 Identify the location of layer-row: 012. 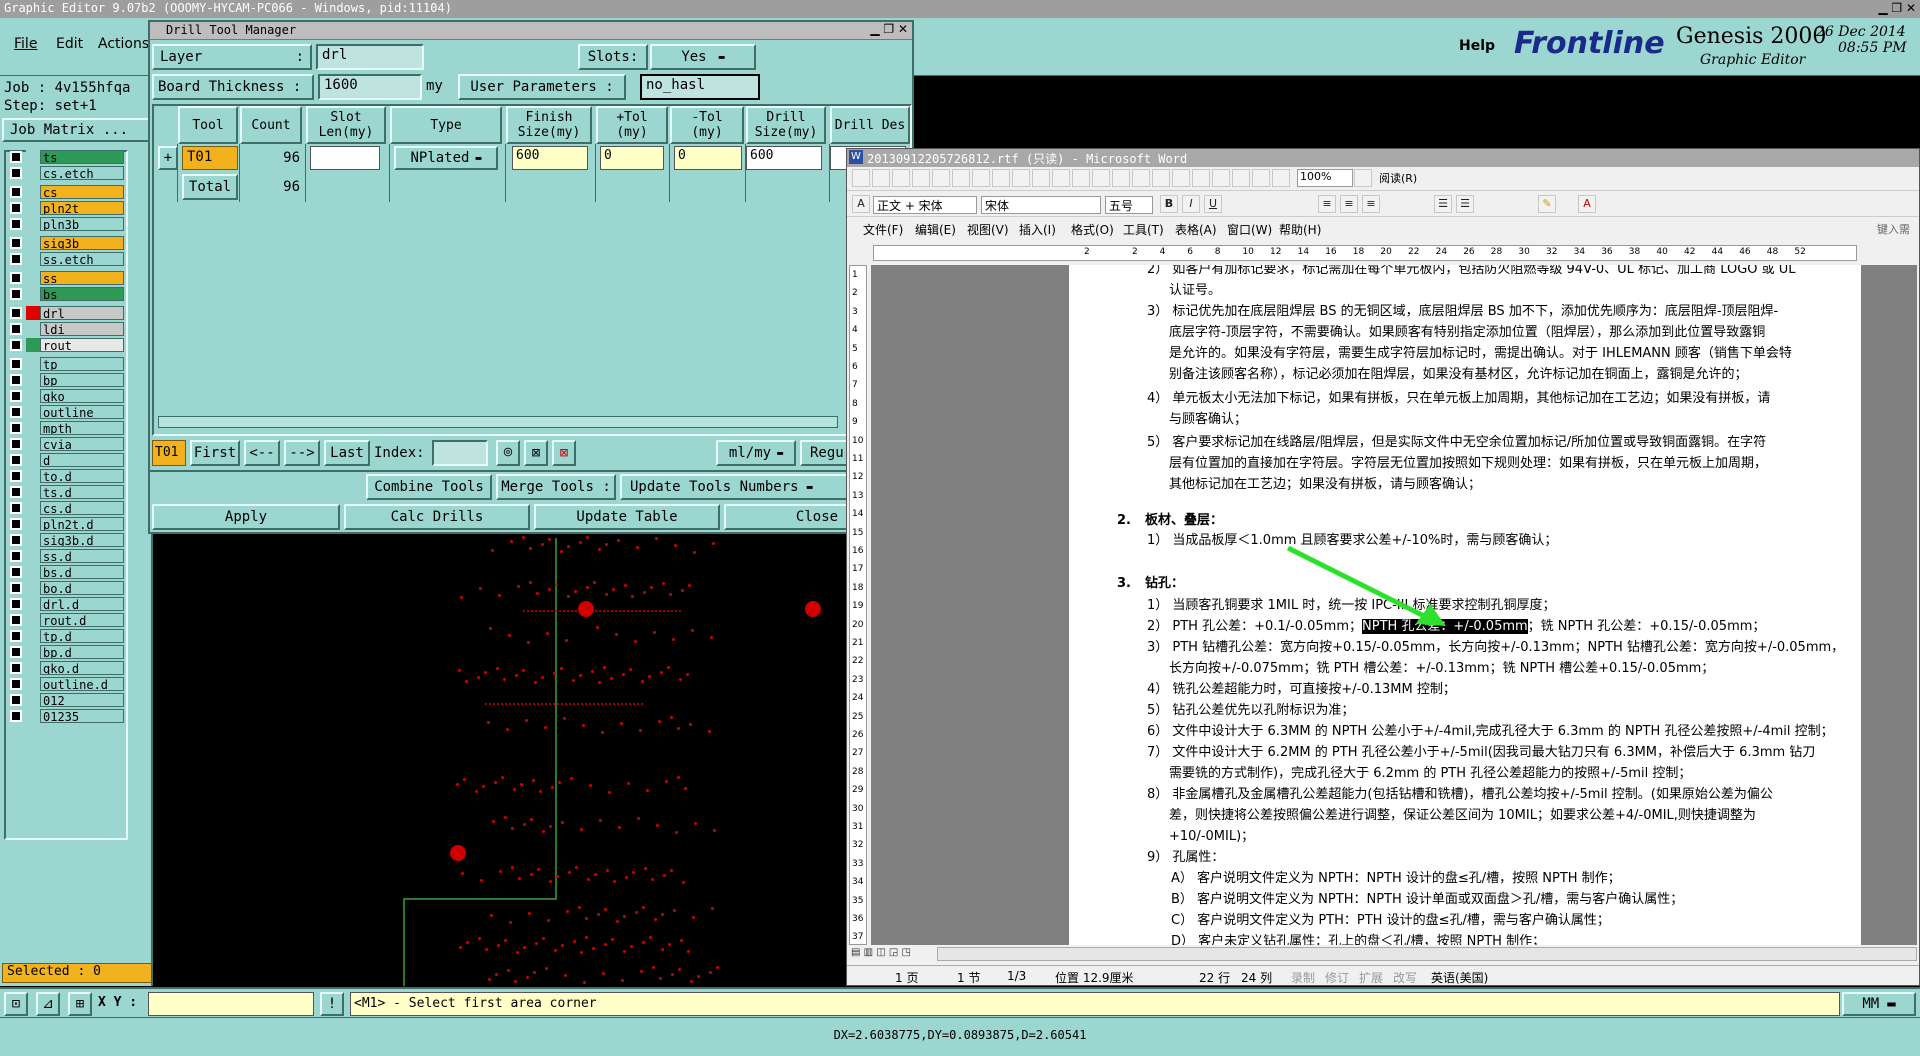
(66, 700).